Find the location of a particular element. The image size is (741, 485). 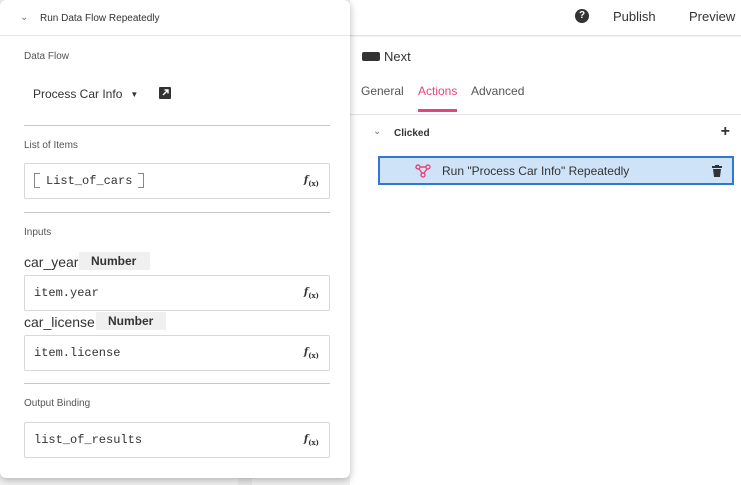

popover-title: Run Data Flow Repeatedly is located at coordinates (100, 18).